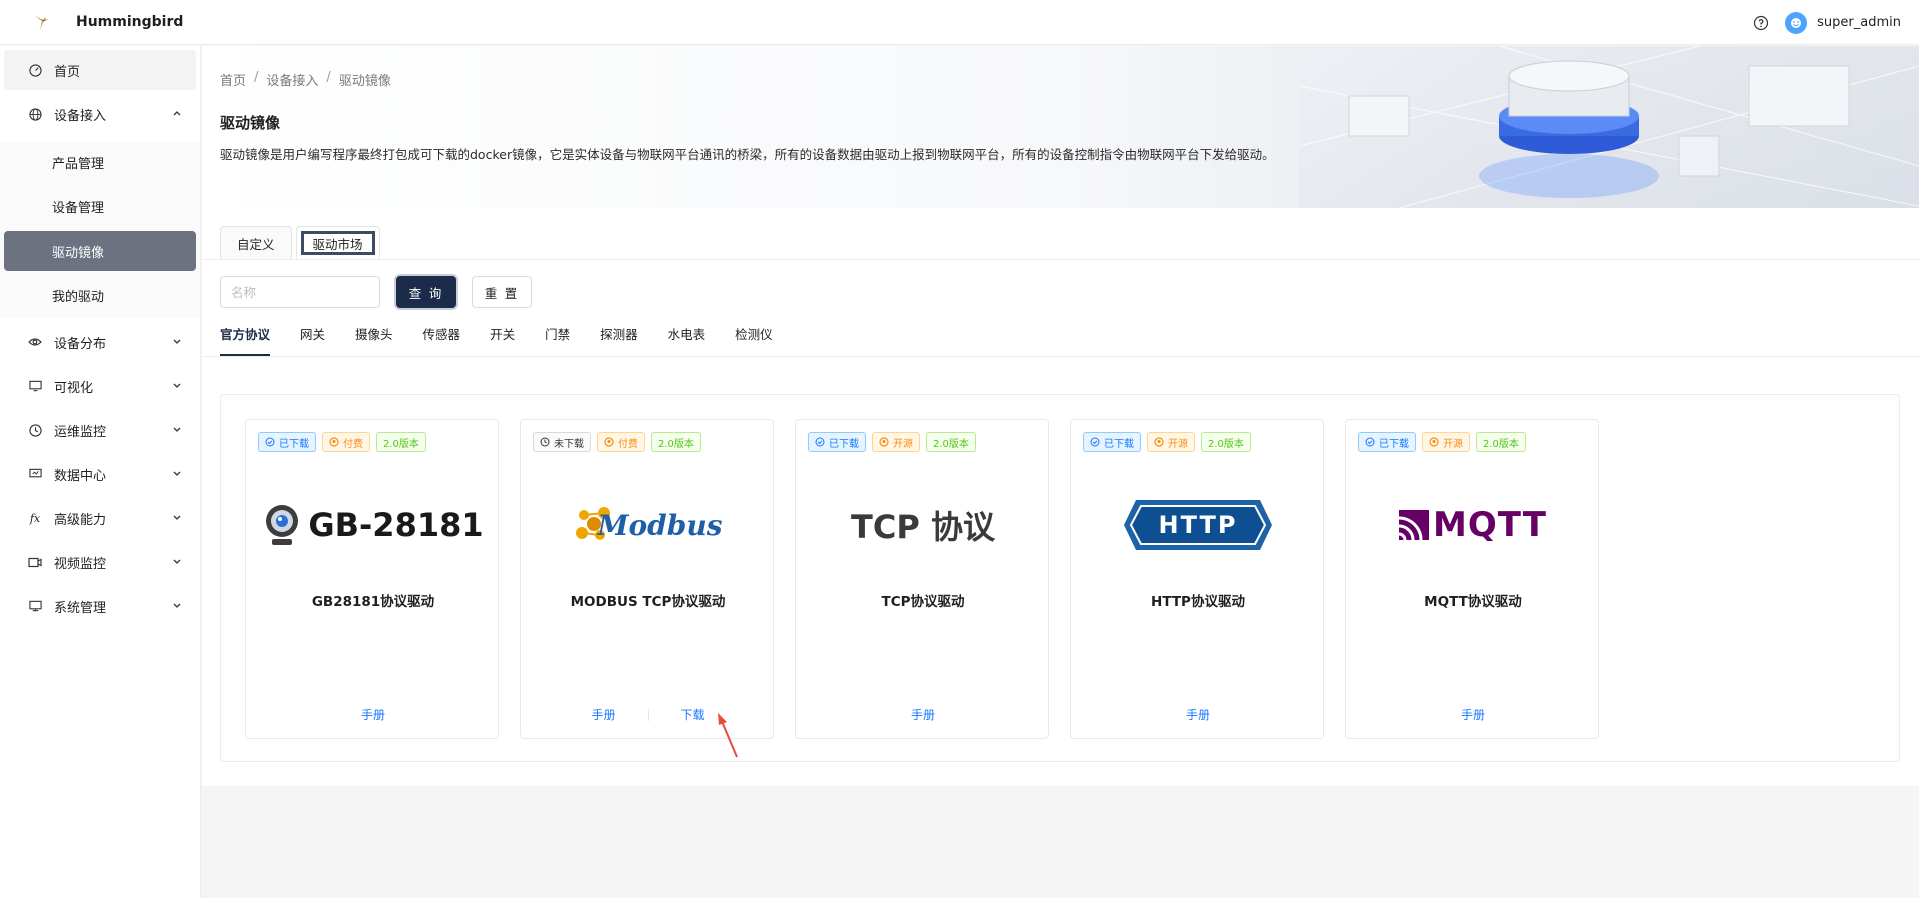 The image size is (1919, 898). I want to click on top-header: Hummingbird super_admin, so click(959, 22).